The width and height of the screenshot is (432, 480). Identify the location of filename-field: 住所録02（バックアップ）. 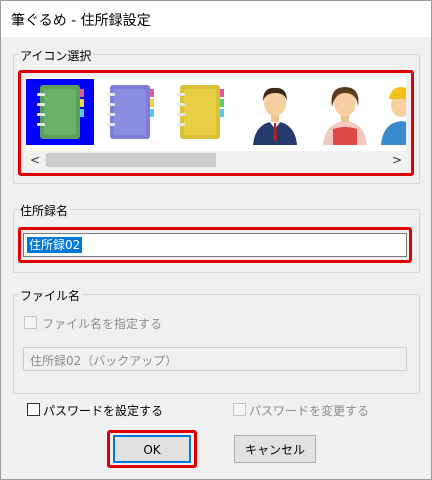
(215, 359).